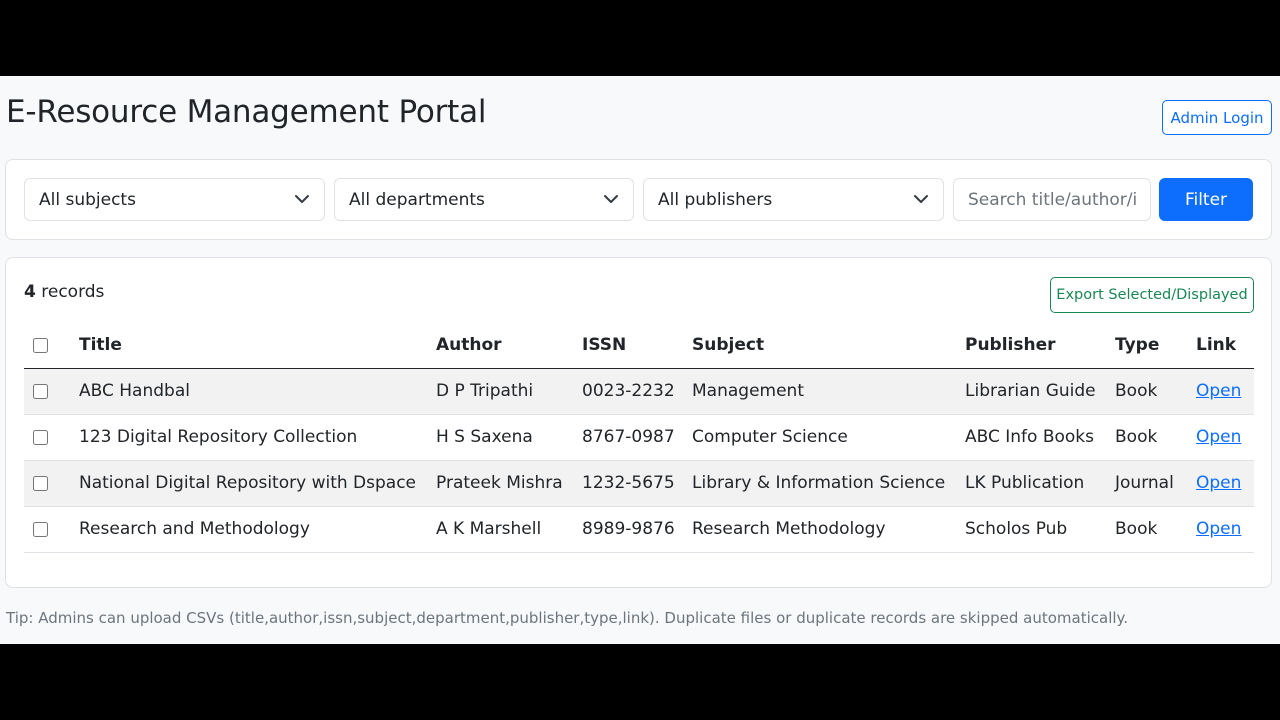  I want to click on cell-issn: 8767-0987, so click(637, 437).